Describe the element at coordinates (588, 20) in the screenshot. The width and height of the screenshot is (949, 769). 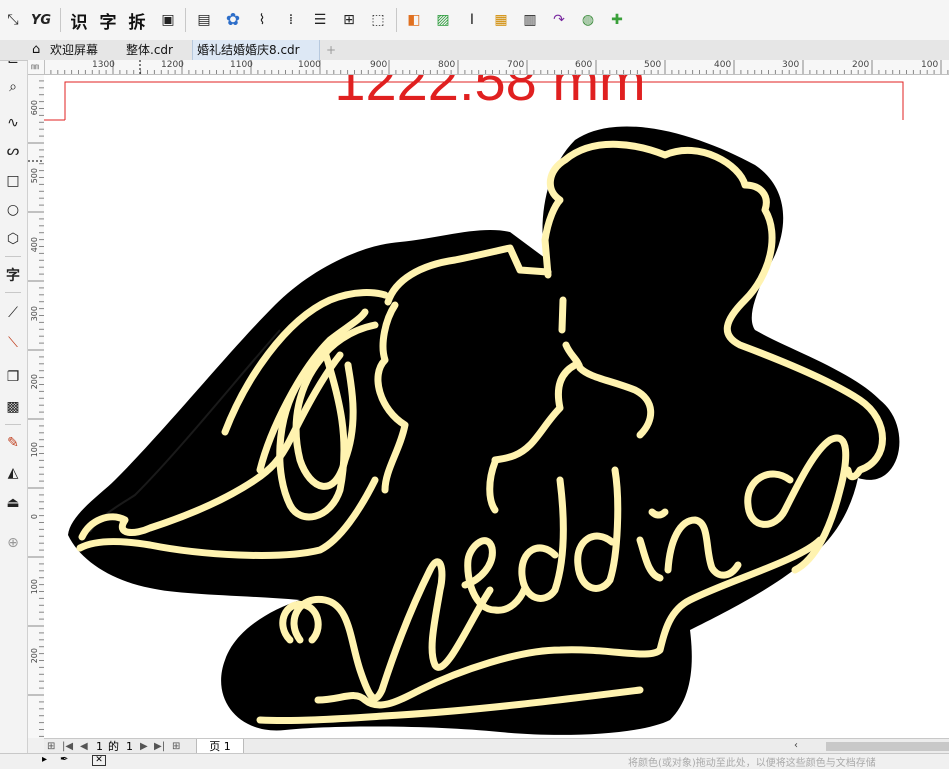
I see `globe-icon: ◍` at that location.